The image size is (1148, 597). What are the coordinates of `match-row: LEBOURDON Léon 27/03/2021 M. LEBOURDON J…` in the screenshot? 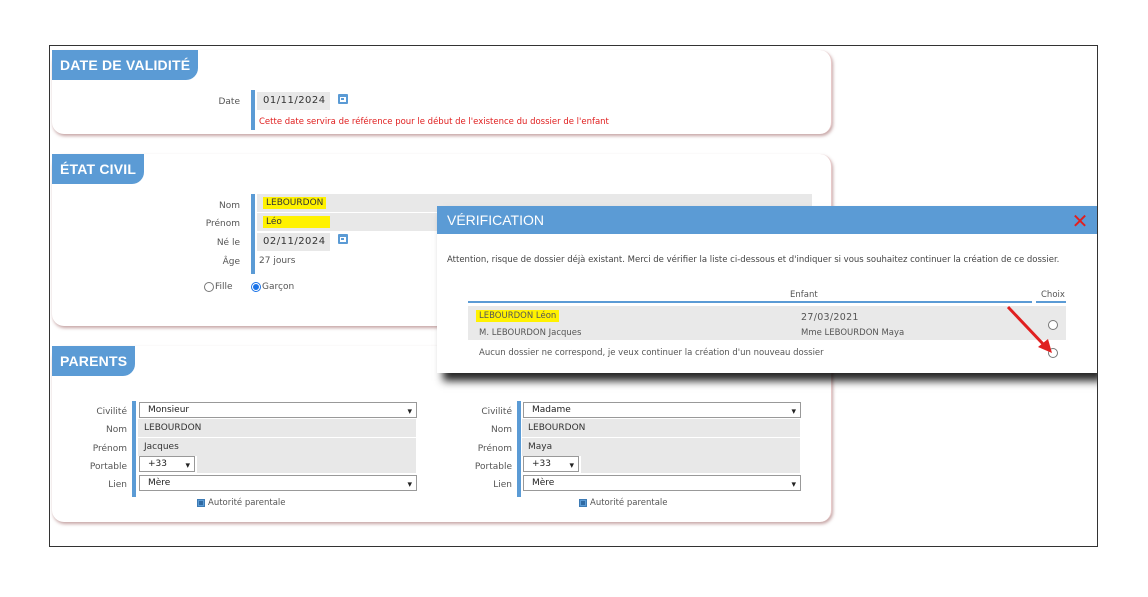 It's located at (767, 323).